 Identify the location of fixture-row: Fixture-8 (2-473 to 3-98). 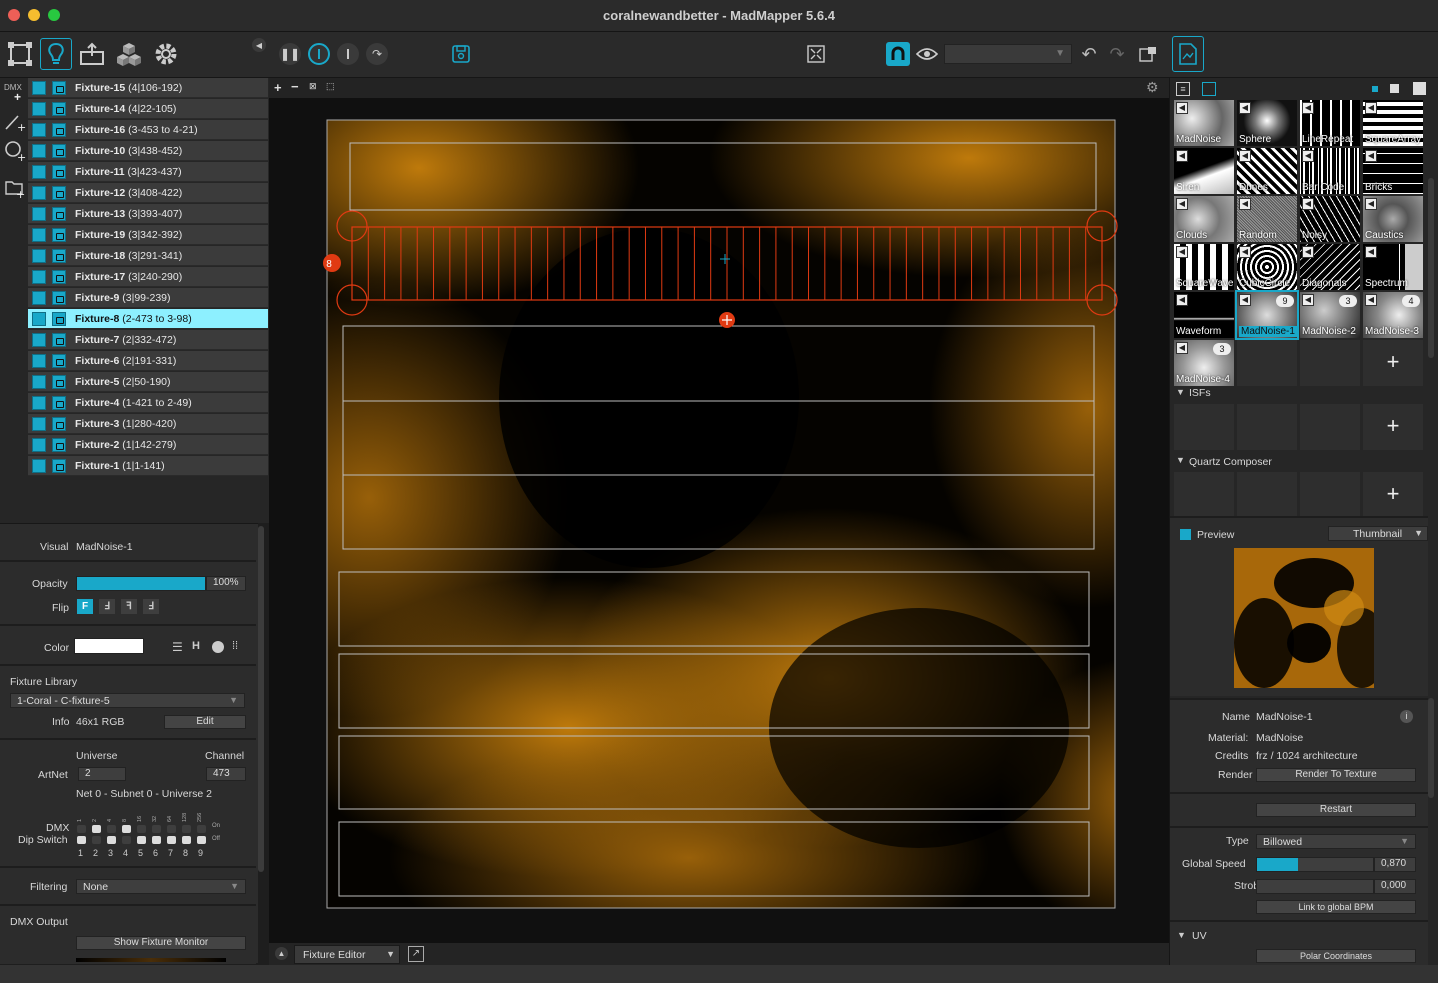
(148, 319).